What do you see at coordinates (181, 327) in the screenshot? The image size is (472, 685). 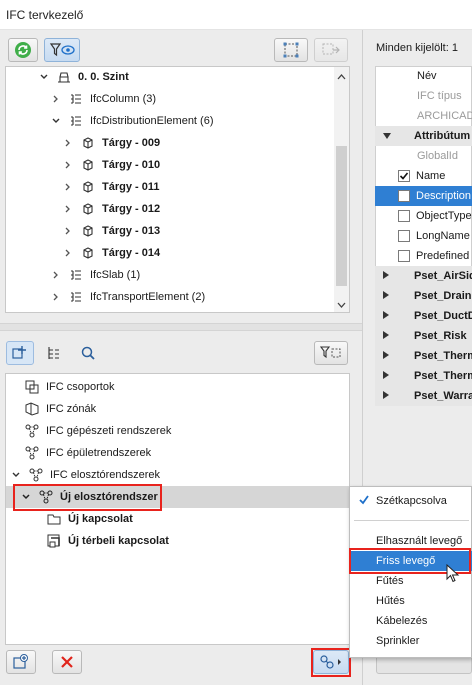 I see `panel-splitter` at bounding box center [181, 327].